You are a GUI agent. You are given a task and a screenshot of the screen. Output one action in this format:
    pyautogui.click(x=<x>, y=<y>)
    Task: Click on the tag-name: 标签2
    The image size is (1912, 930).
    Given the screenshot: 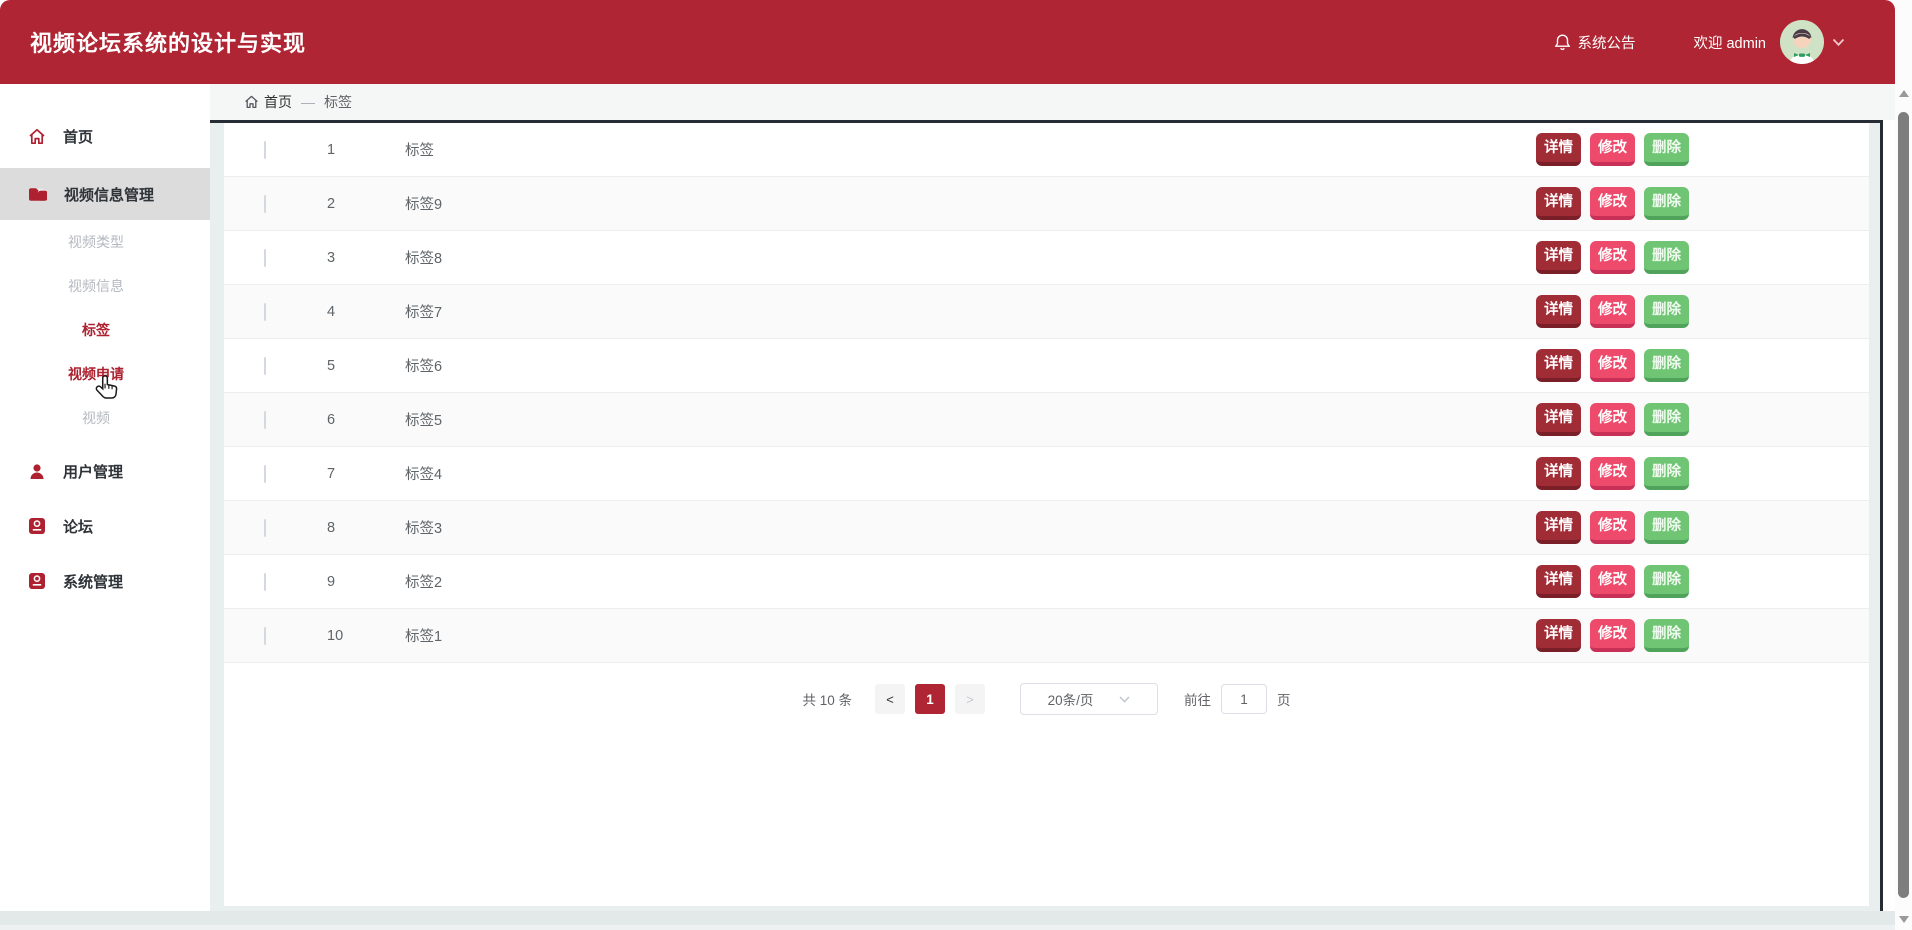 What is the action you would take?
    pyautogui.click(x=424, y=583)
    